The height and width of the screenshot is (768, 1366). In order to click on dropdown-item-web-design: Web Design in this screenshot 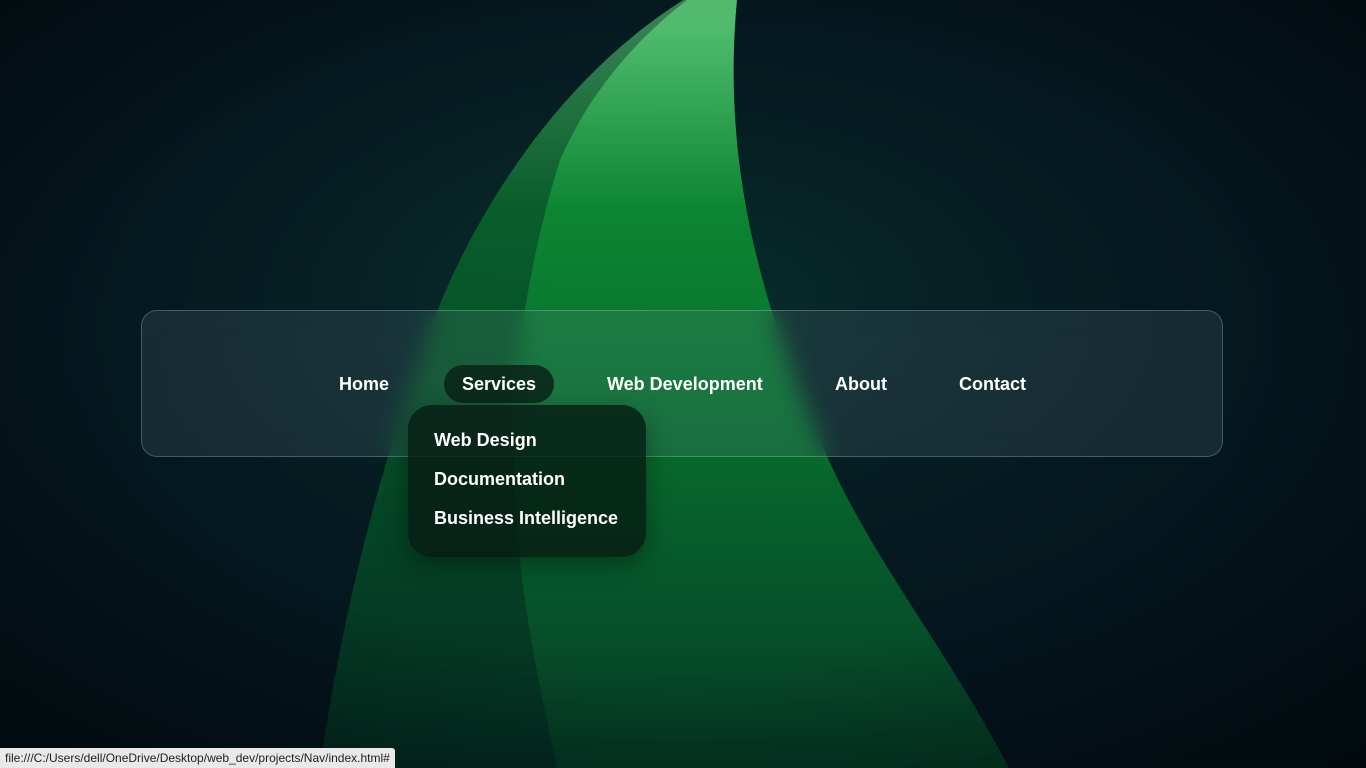, I will do `click(485, 440)`.